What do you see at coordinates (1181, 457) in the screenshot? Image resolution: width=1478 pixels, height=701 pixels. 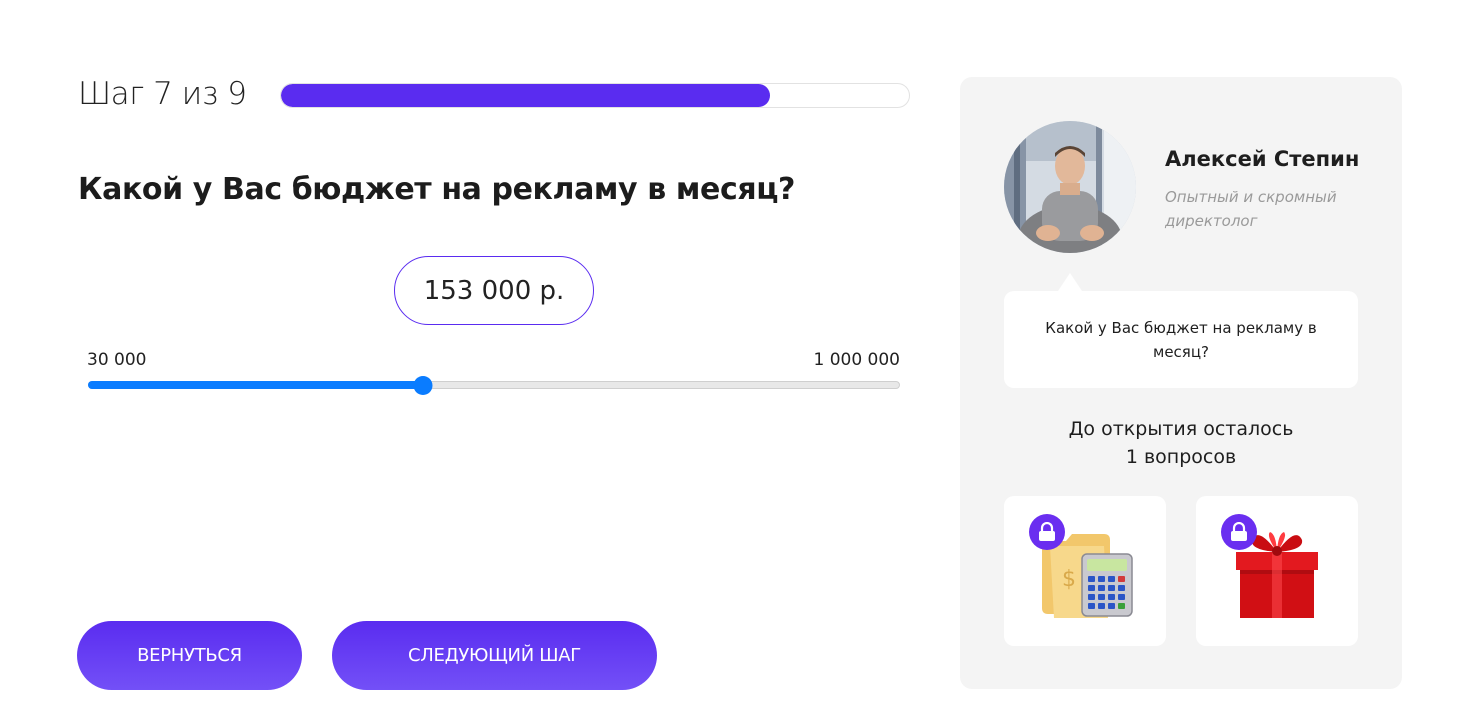 I see `remaining-line-2: 1 вопросов` at bounding box center [1181, 457].